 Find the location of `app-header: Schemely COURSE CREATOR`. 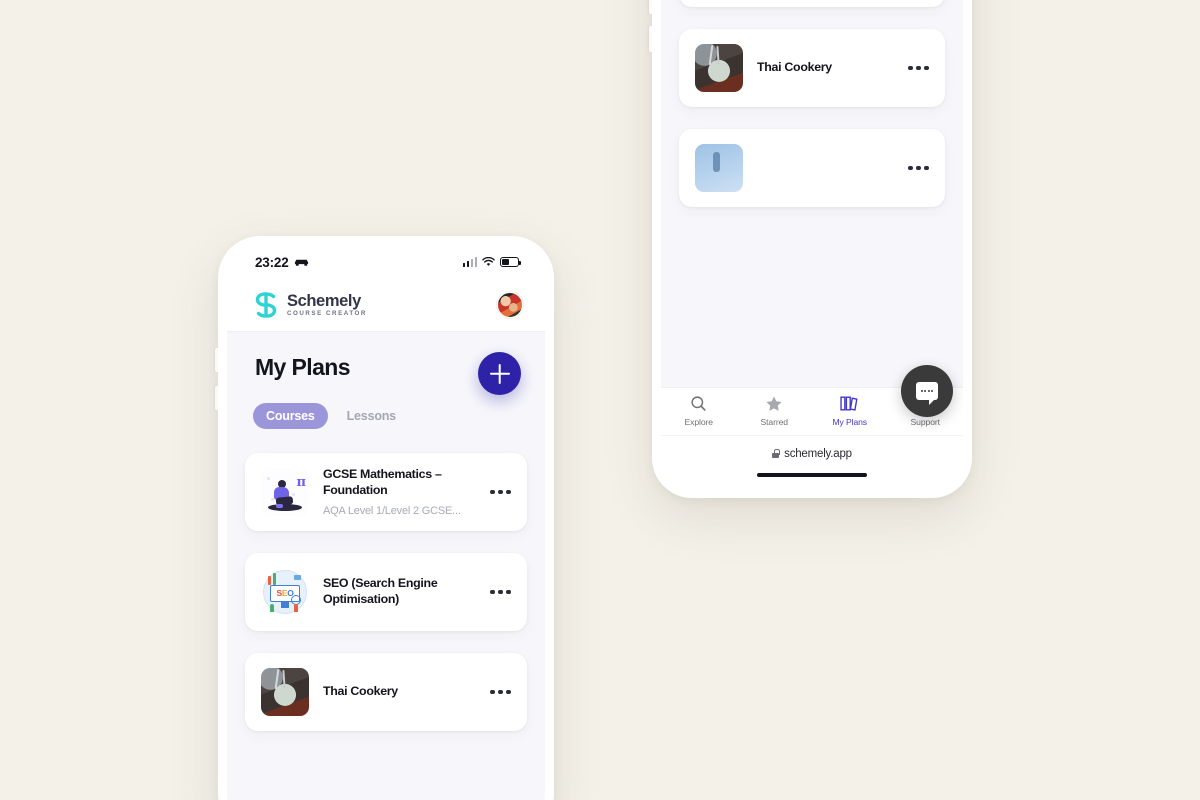

app-header: Schemely COURSE CREATOR is located at coordinates (386, 305).